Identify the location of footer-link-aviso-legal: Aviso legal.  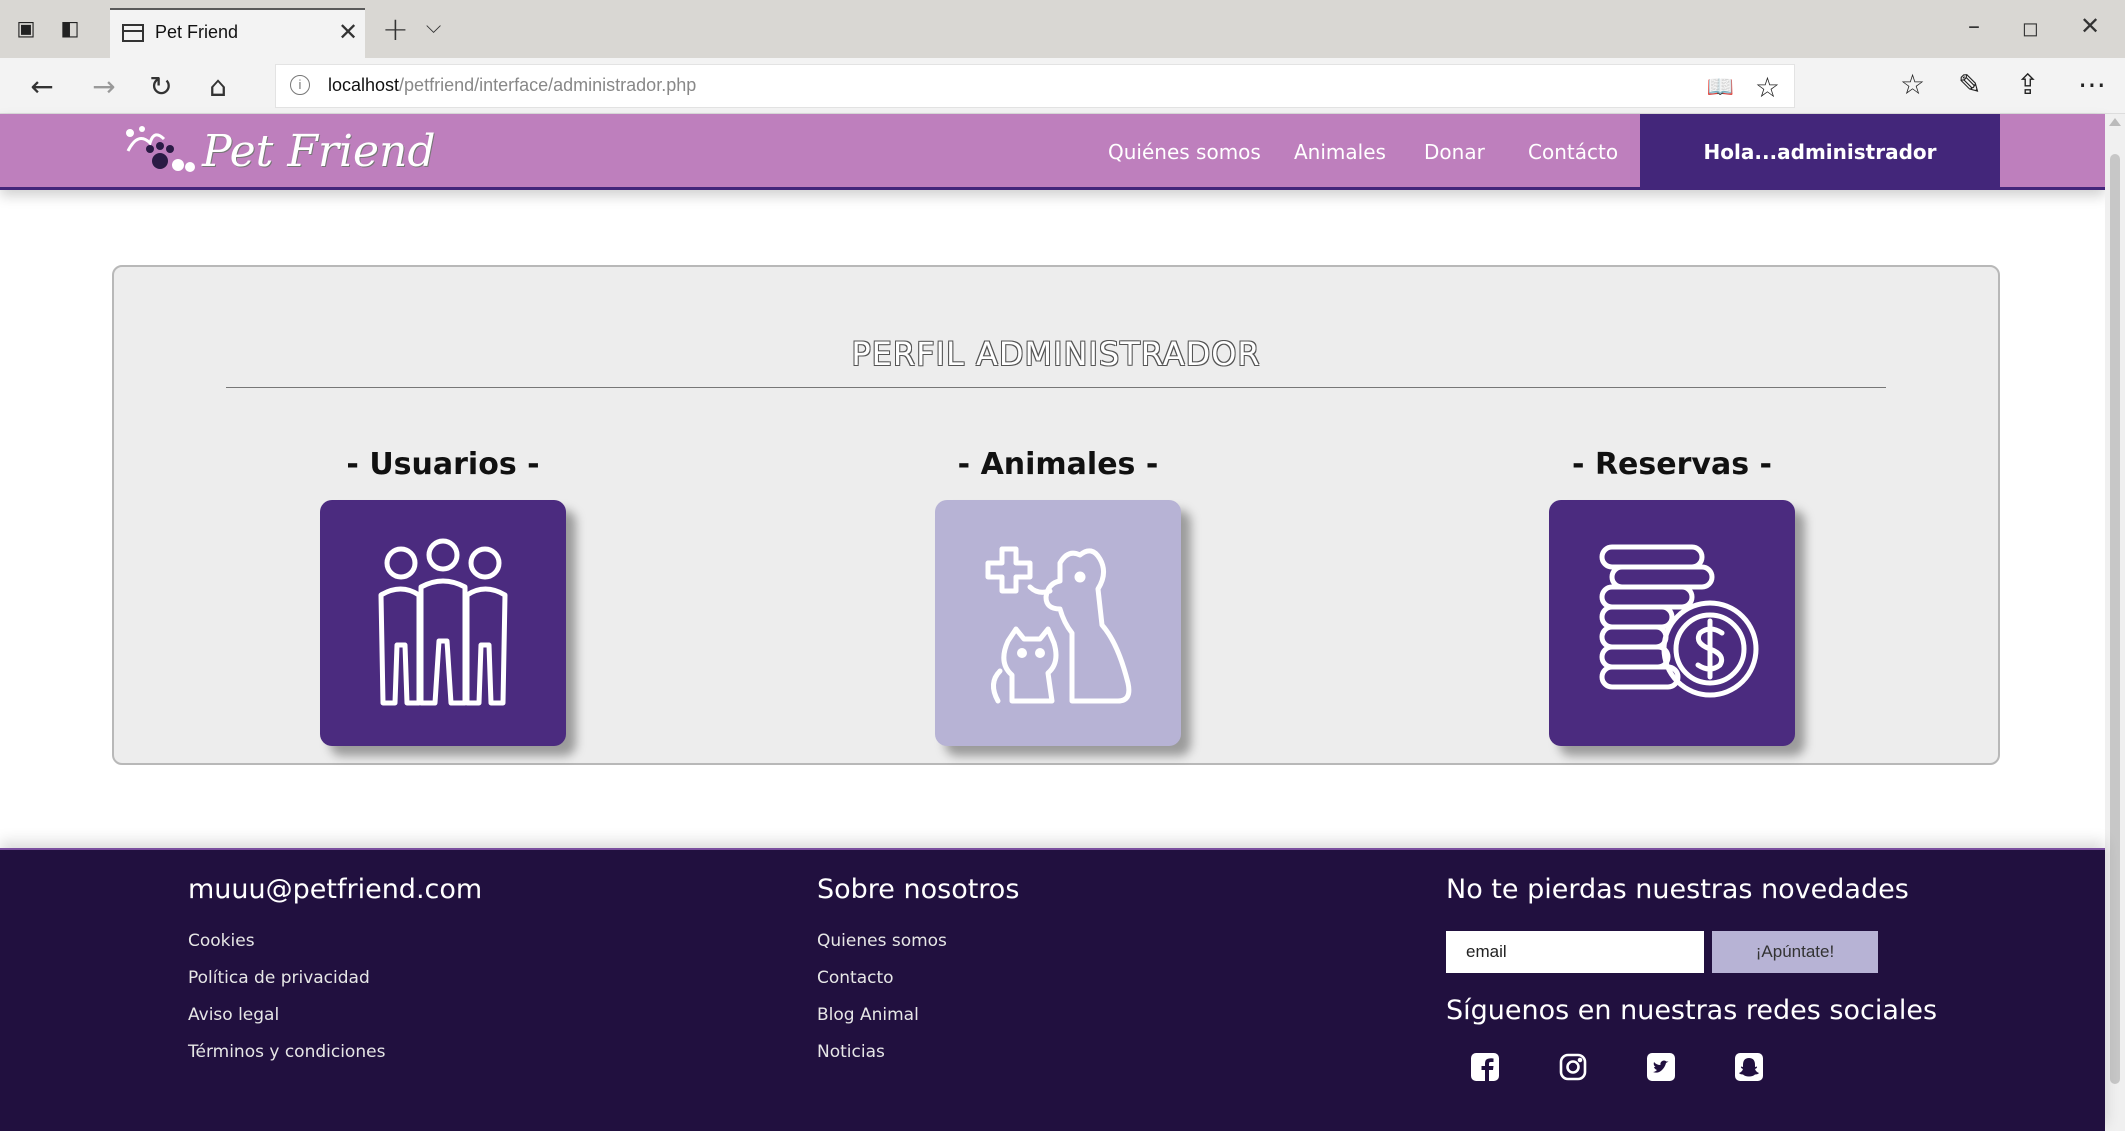
(335, 1015).